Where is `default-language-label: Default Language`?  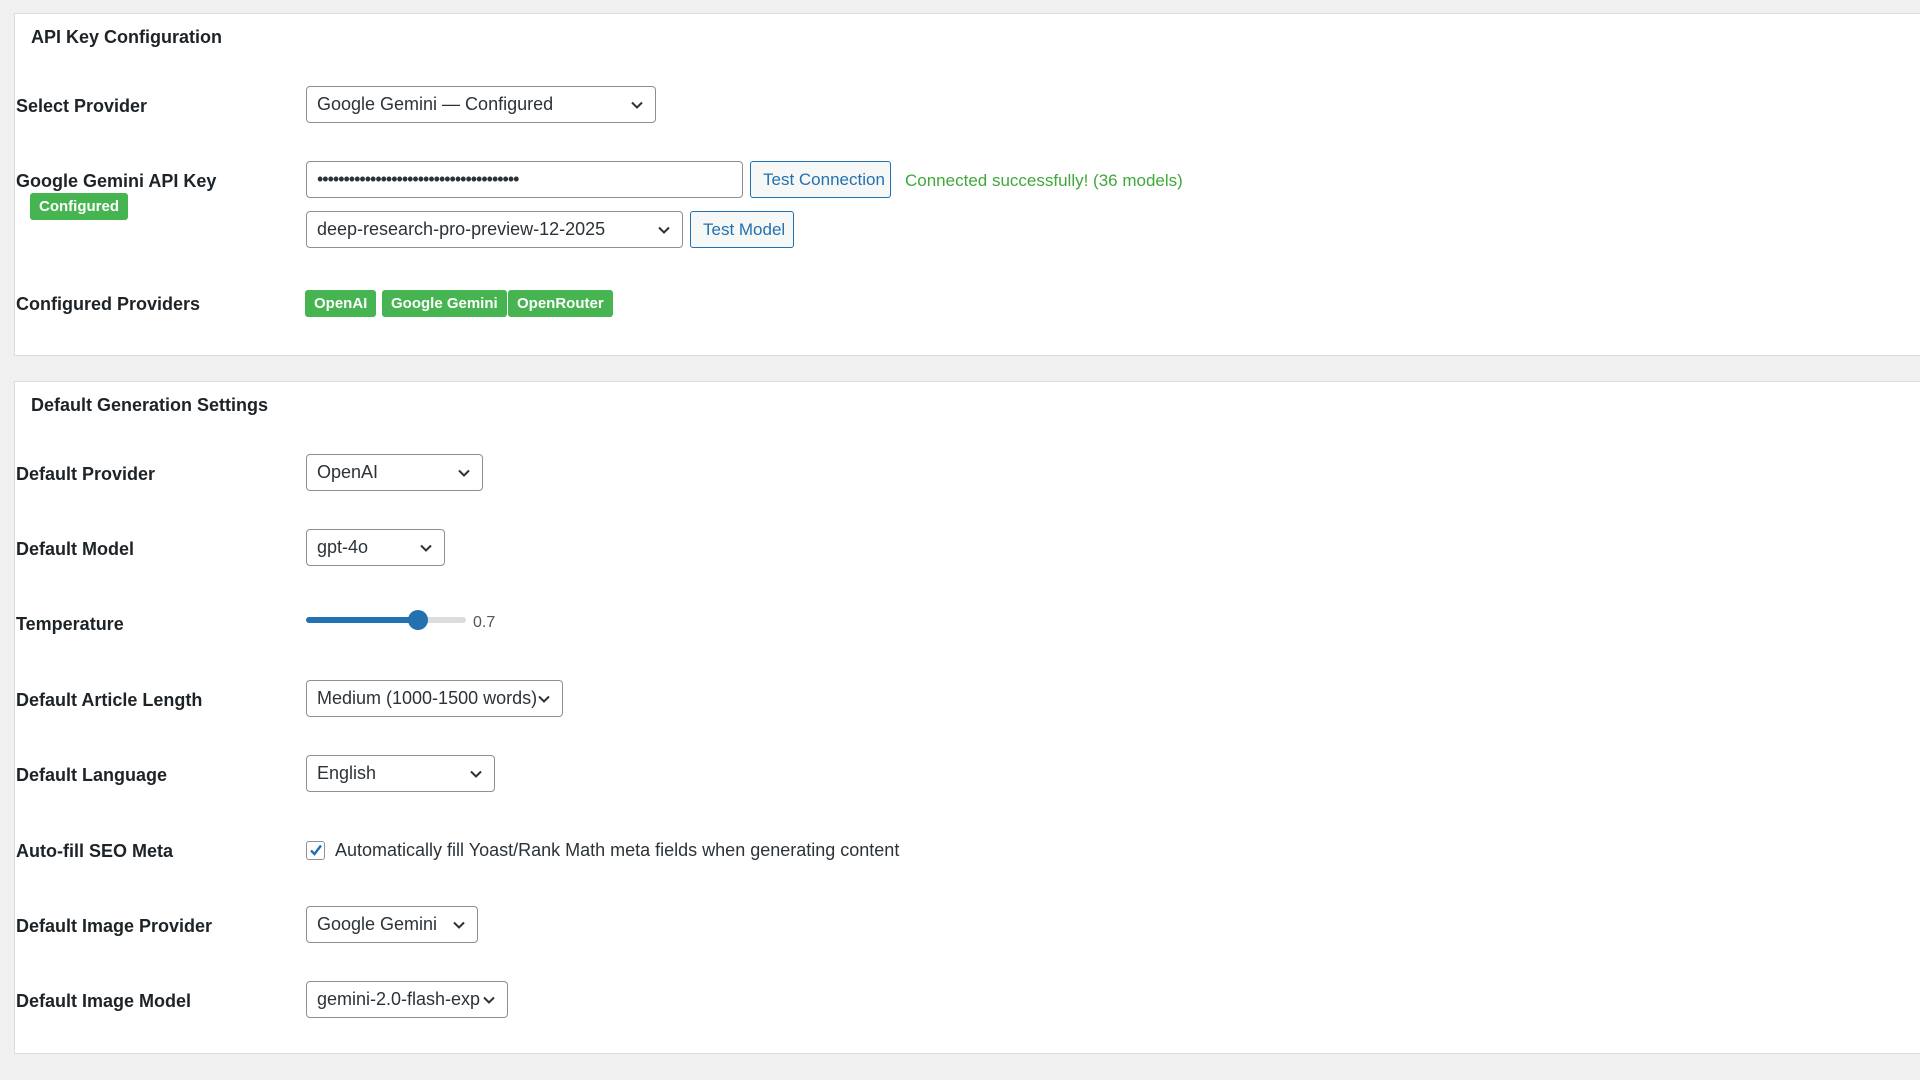 default-language-label: Default Language is located at coordinates (92, 775).